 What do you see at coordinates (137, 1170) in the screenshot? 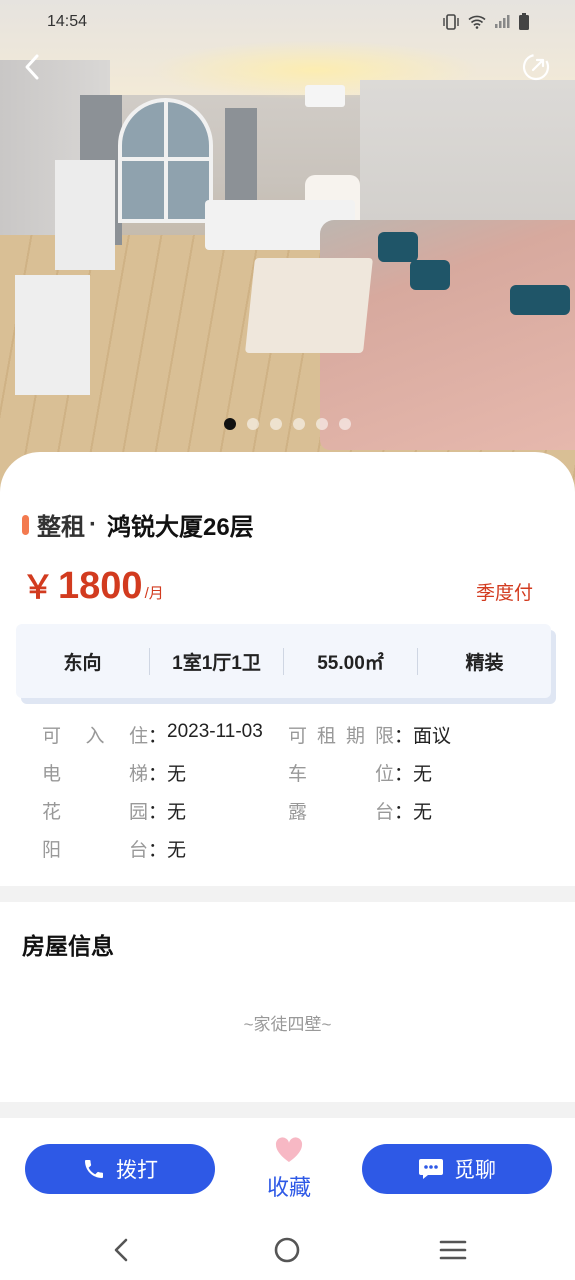
I see `call-label: 拨打` at bounding box center [137, 1170].